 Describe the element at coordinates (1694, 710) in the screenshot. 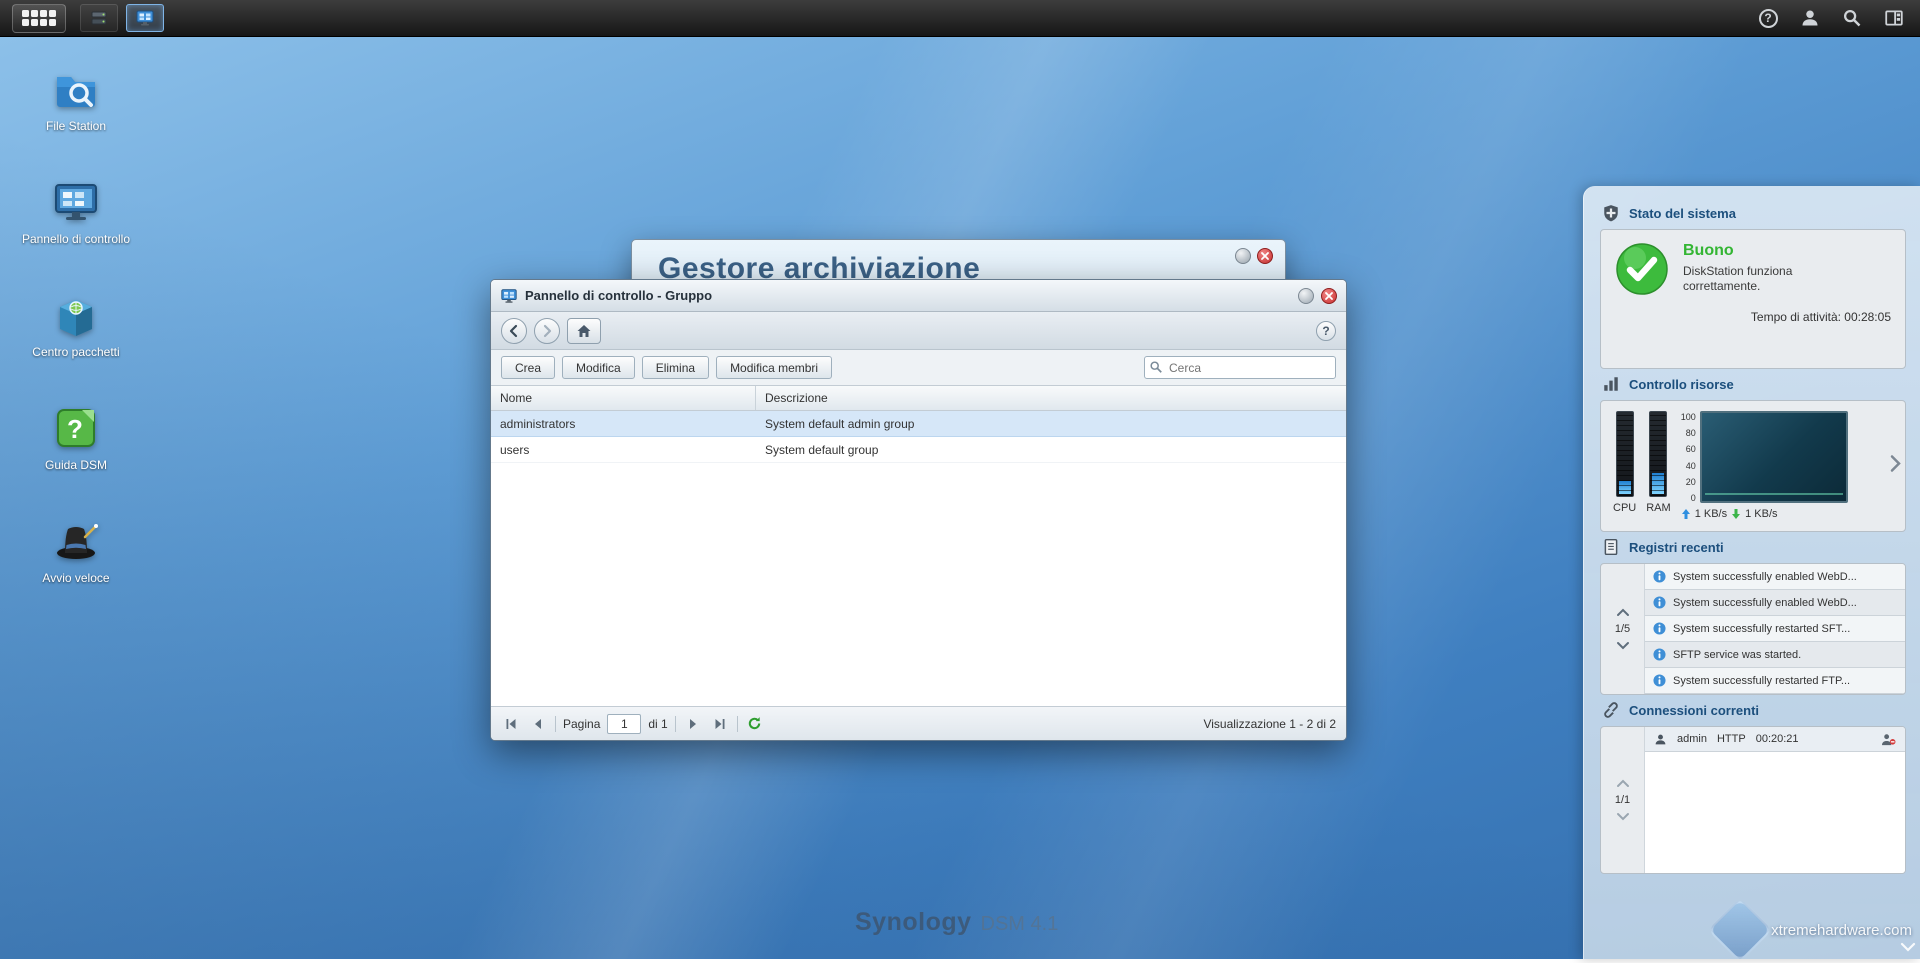

I see `widget-title: Connessioni correnti` at that location.